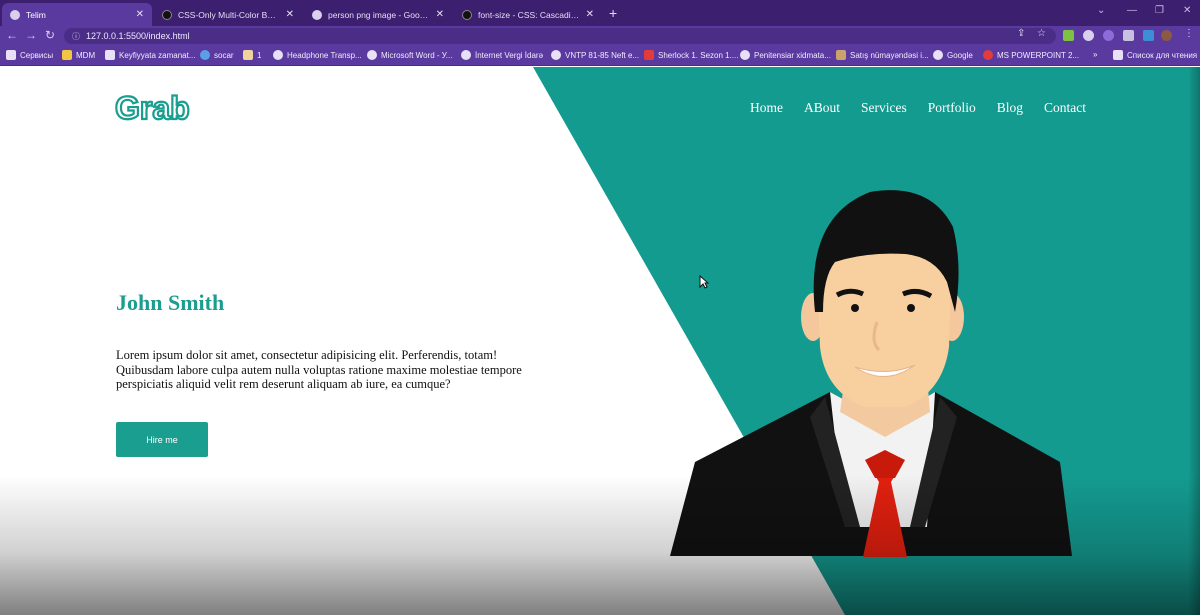  I want to click on minimize-icon: —, so click(1132, 10).